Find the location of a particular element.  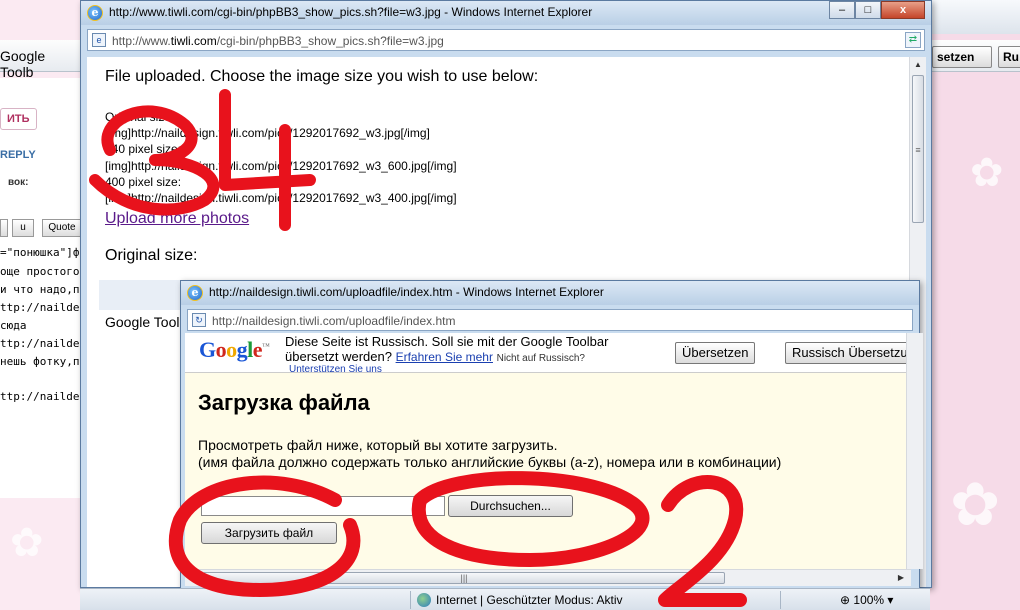

upload-file-button: Загрузить файл is located at coordinates (269, 533).